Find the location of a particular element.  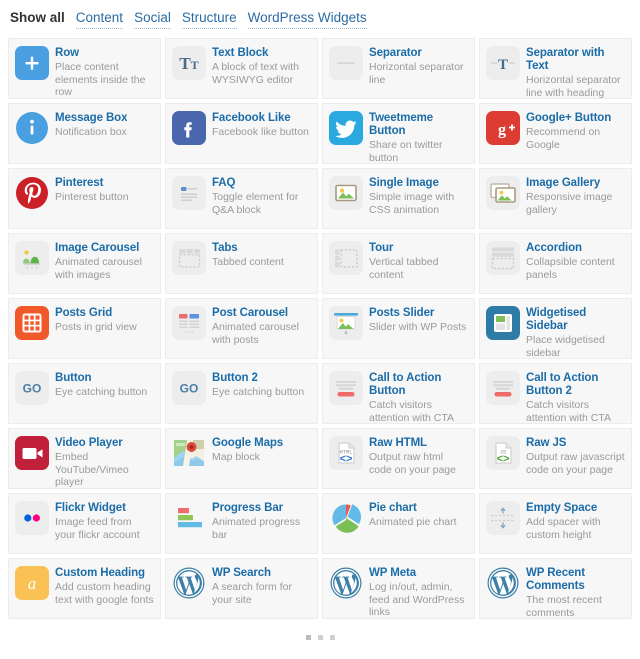

filter-content: Content is located at coordinates (99, 19).